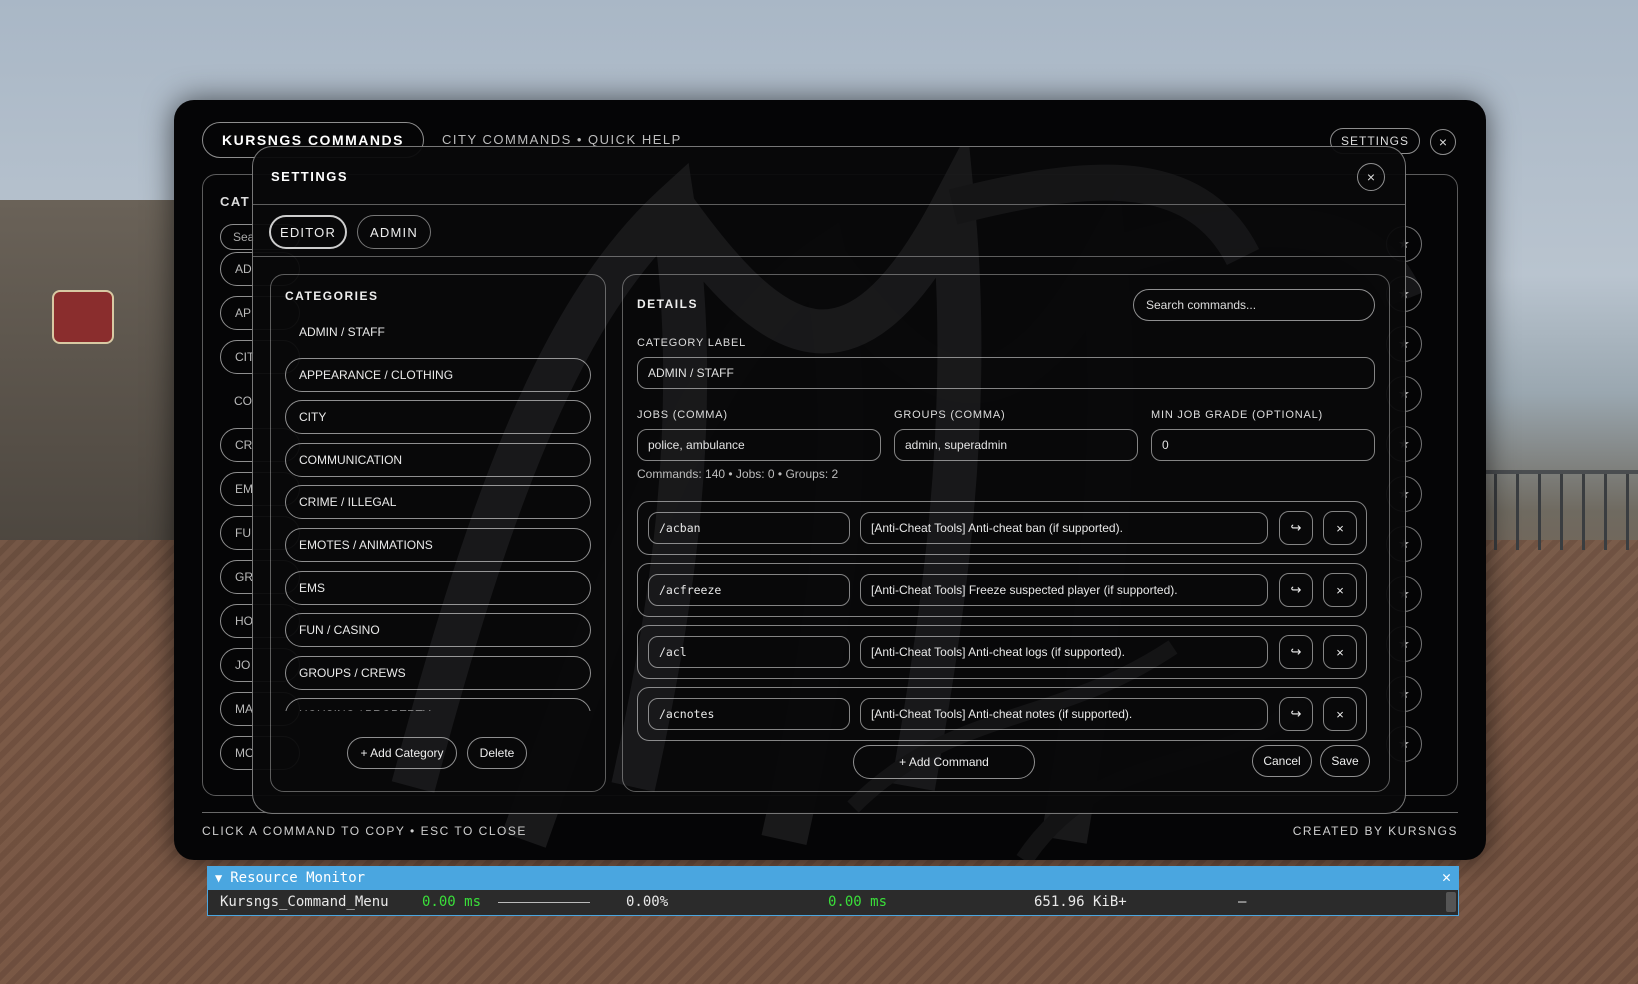  What do you see at coordinates (692, 343) in the screenshot?
I see `category-label-title: CATEGORY LABEL` at bounding box center [692, 343].